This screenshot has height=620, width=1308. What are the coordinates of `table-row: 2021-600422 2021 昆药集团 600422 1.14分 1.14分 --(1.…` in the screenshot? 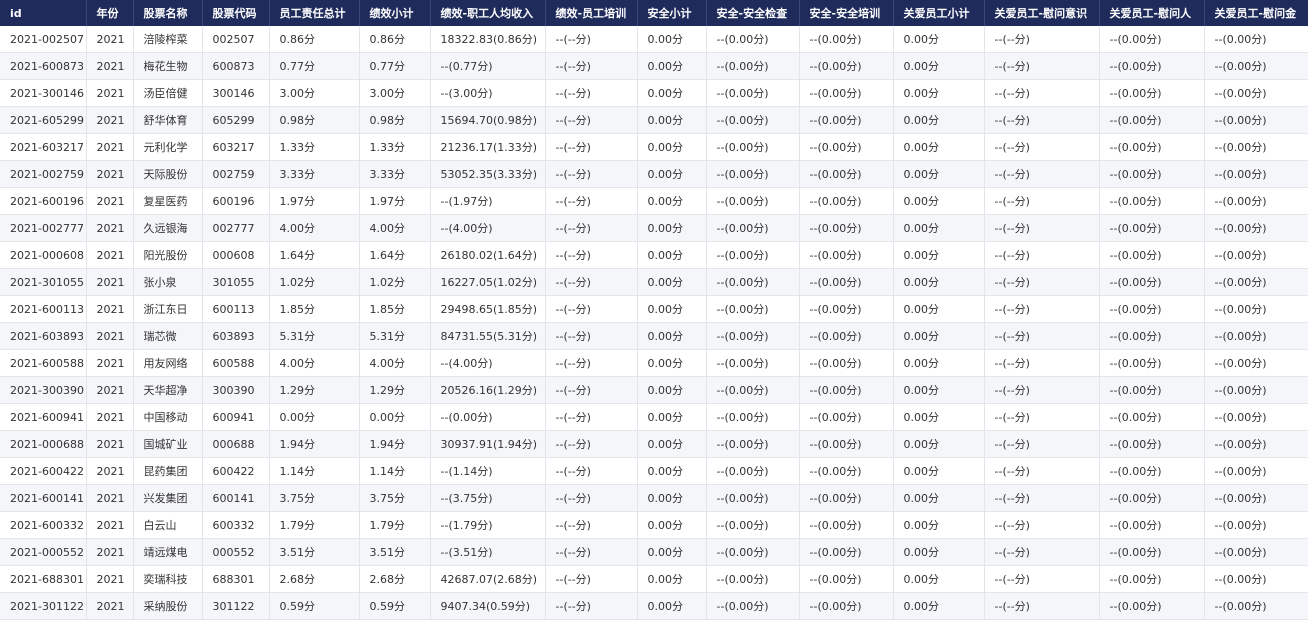 It's located at (654, 471).